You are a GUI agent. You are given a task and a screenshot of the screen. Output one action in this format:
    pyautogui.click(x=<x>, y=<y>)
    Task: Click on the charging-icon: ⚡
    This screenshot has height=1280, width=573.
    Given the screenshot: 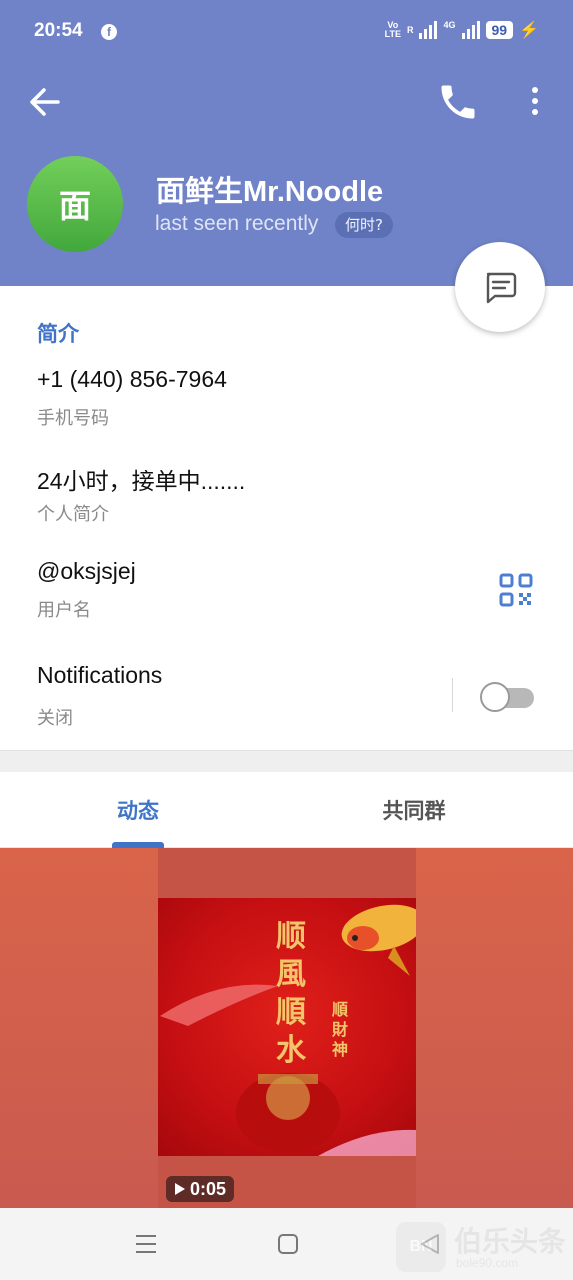 What is the action you would take?
    pyautogui.click(x=529, y=30)
    